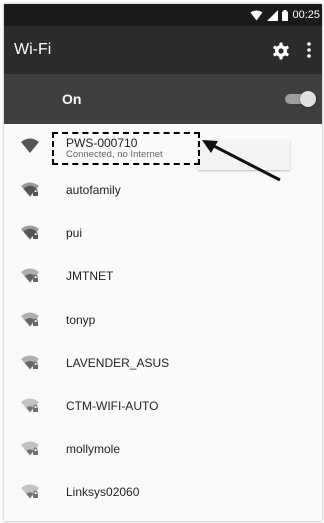 Image resolution: width=324 pixels, height=523 pixels. What do you see at coordinates (112, 405) in the screenshot?
I see `network-name: CTM-WIFI-AUTO` at bounding box center [112, 405].